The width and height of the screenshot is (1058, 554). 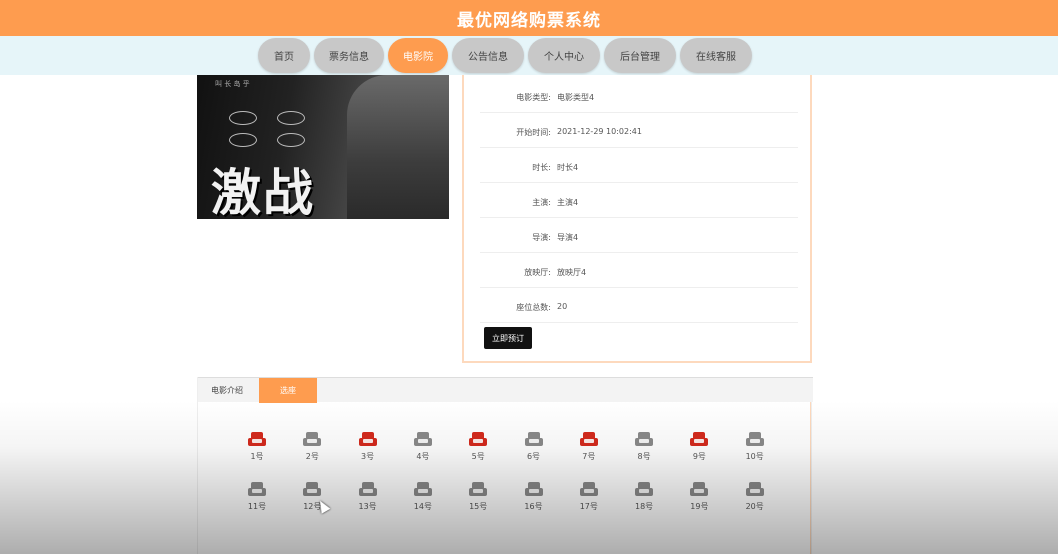 What do you see at coordinates (699, 506) in the screenshot?
I see `seat-label: 19号` at bounding box center [699, 506].